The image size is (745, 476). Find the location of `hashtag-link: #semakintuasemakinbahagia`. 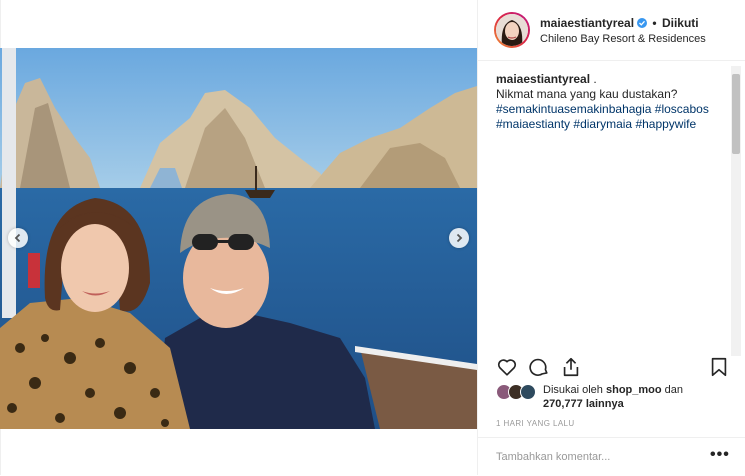

hashtag-link: #semakintuasemakinbahagia is located at coordinates (573, 109).